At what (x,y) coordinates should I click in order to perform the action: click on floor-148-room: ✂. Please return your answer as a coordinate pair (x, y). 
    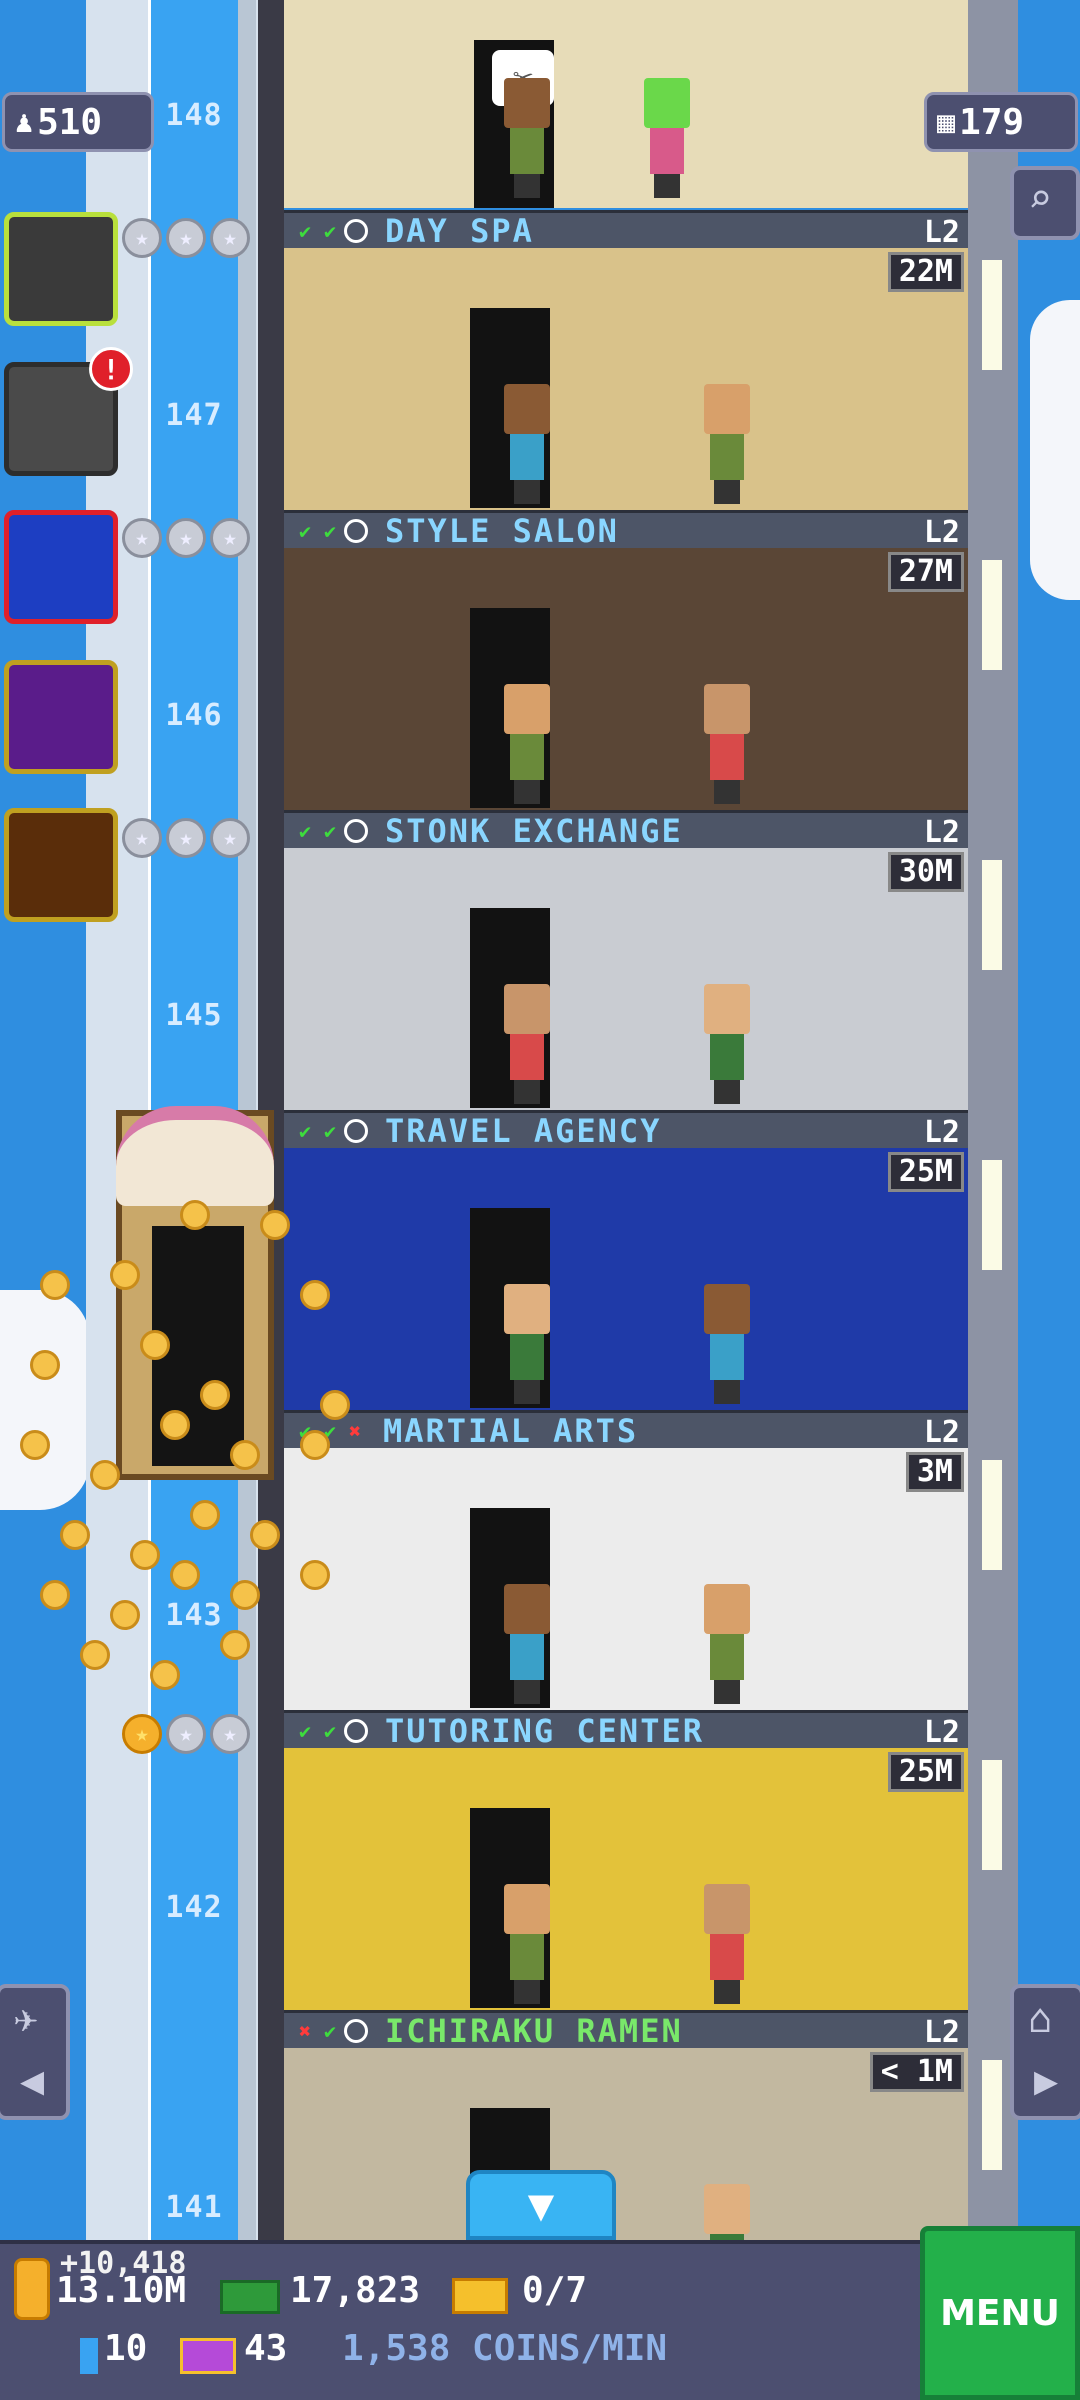
    Looking at the image, I should click on (626, 104).